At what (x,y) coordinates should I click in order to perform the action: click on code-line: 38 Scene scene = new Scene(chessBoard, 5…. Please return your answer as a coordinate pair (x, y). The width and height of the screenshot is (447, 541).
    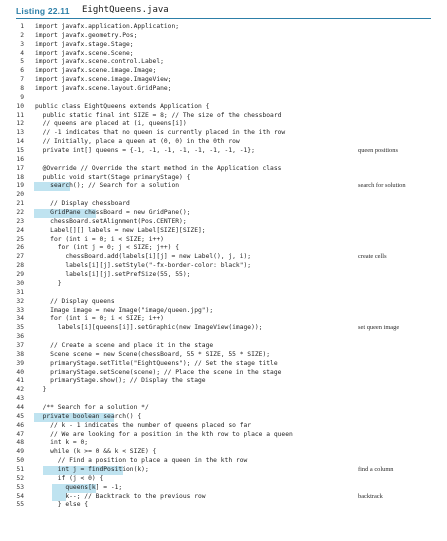
    Looking at the image, I should click on (223, 355).